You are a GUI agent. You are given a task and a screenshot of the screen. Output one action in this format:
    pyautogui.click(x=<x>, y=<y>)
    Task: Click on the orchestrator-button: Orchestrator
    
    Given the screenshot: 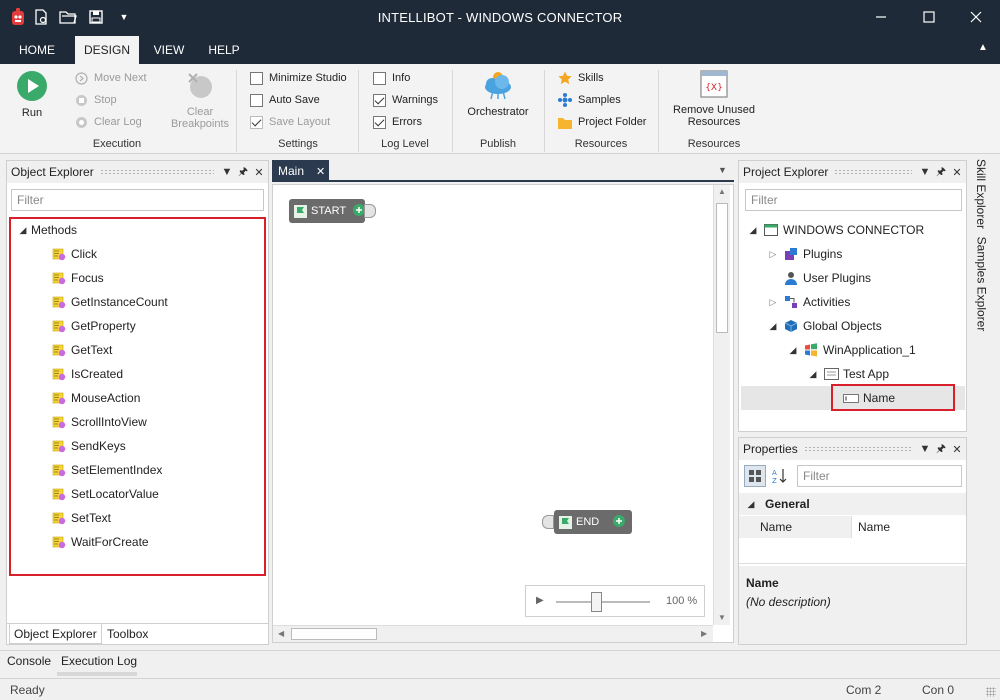 What is the action you would take?
    pyautogui.click(x=498, y=93)
    